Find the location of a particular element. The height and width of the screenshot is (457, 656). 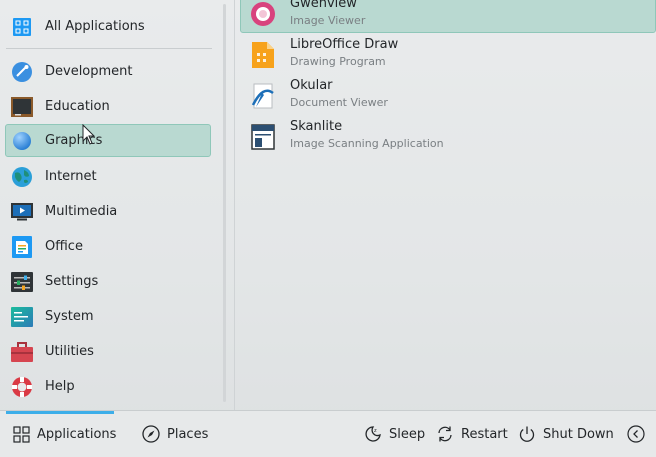

utilities-icon is located at coordinates (22, 352).